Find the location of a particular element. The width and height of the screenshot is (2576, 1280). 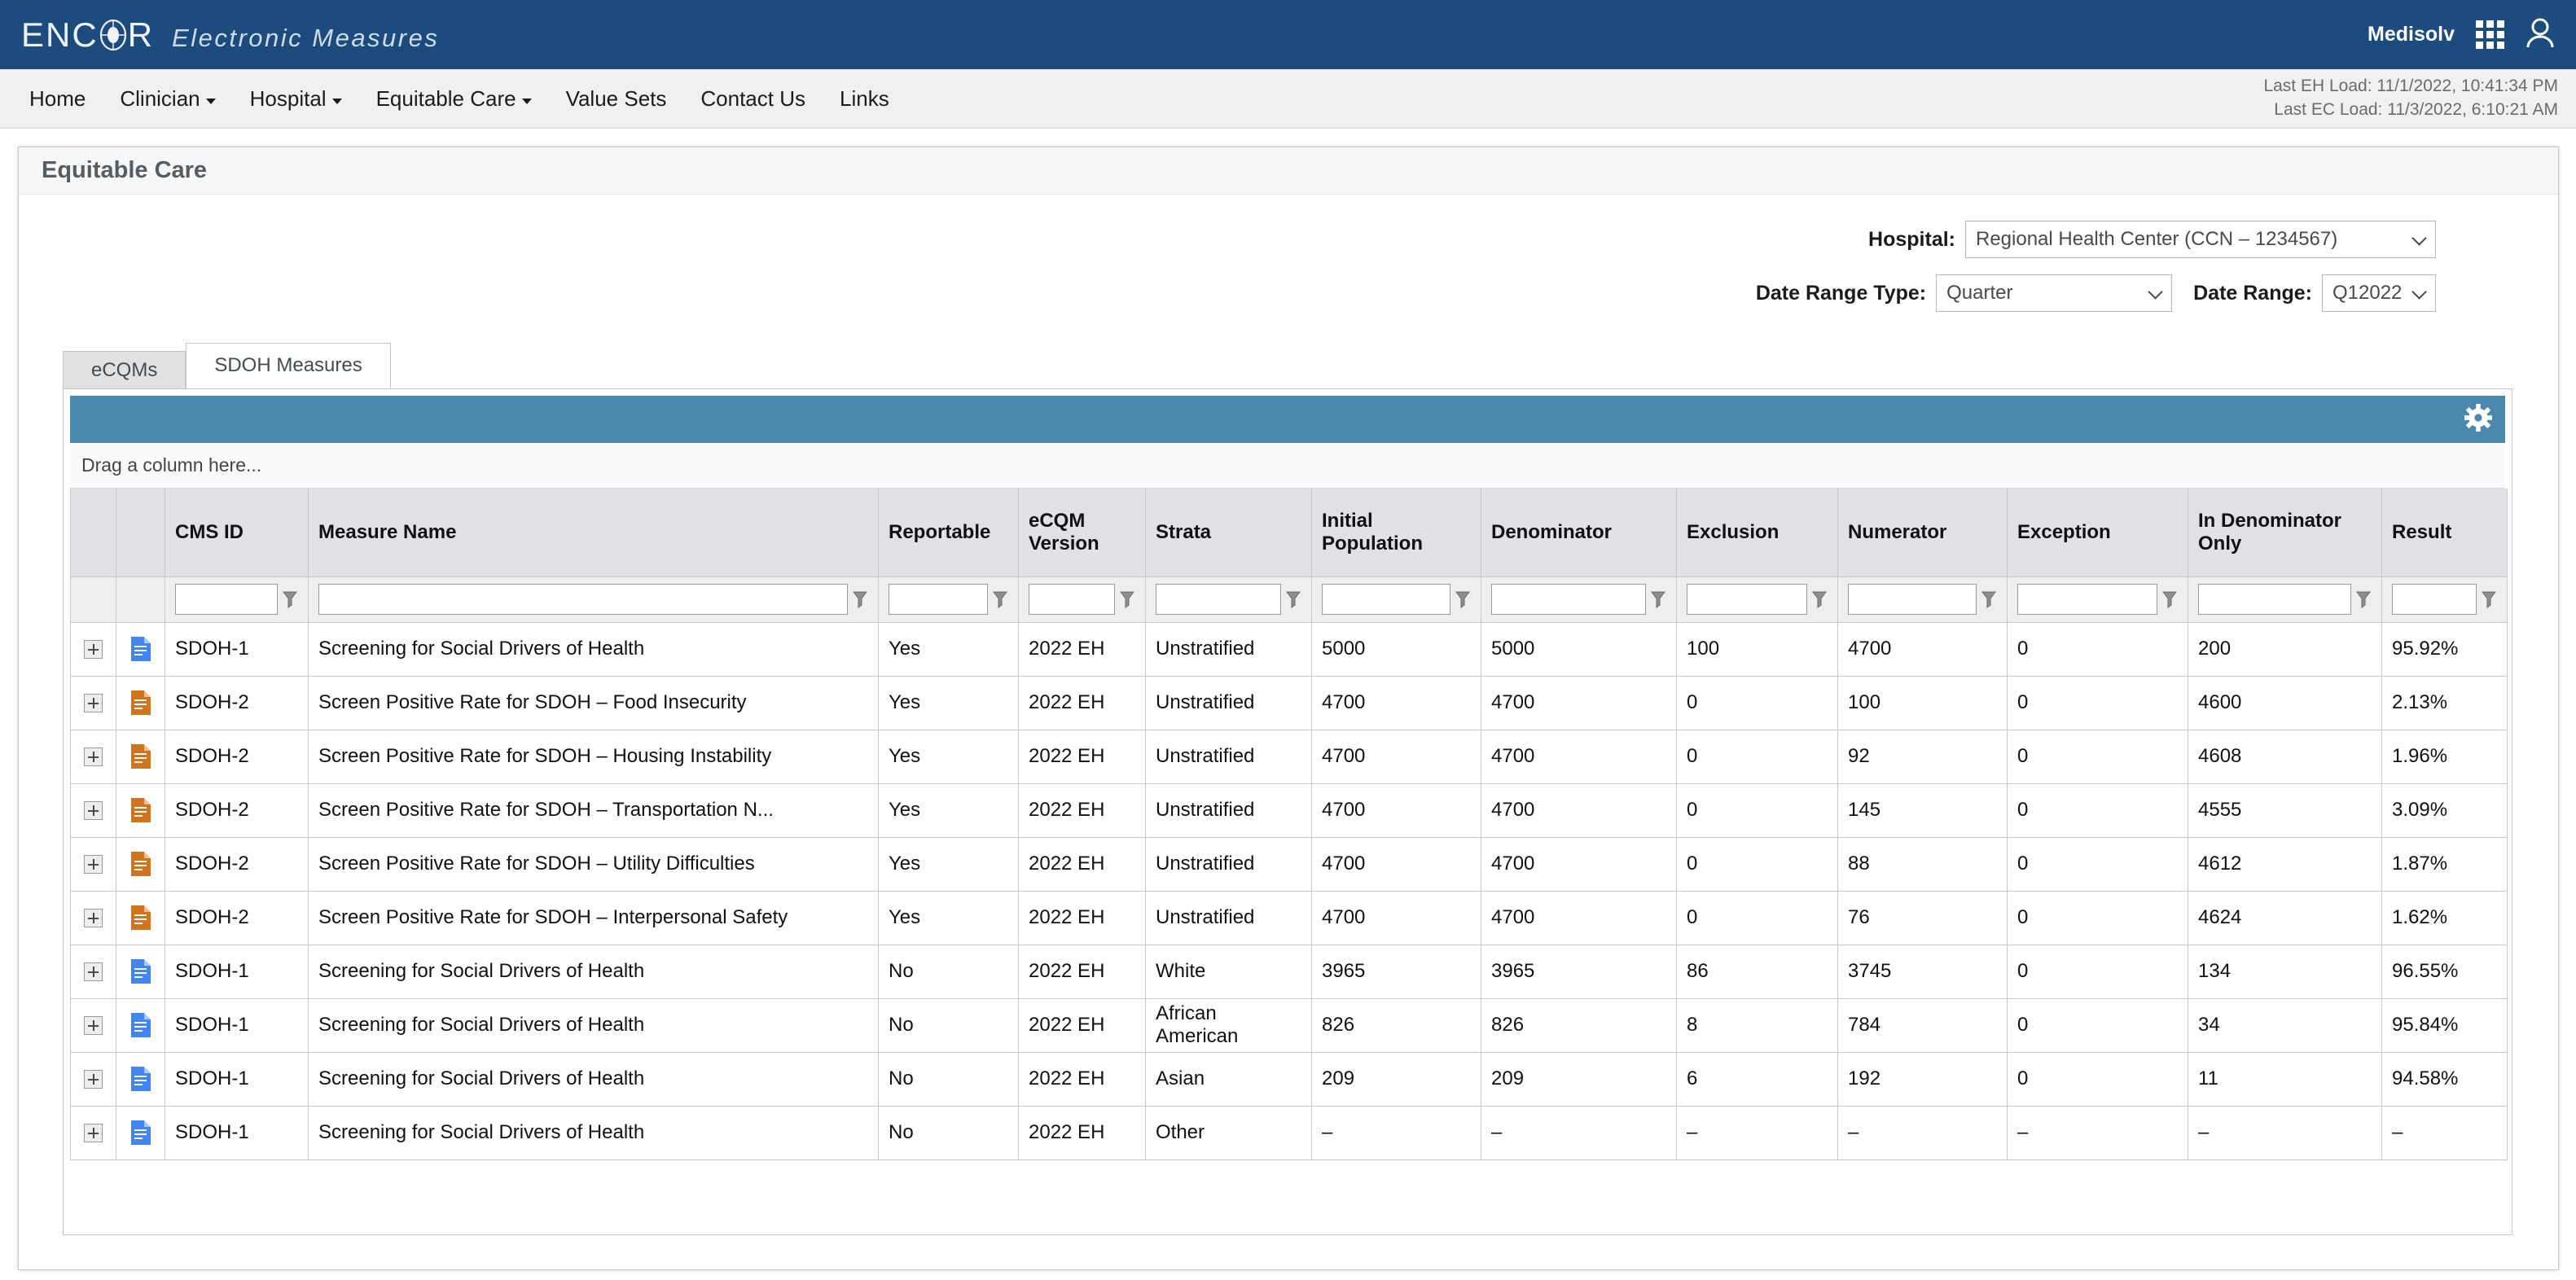

filter-cell-cms-id is located at coordinates (237, 599).